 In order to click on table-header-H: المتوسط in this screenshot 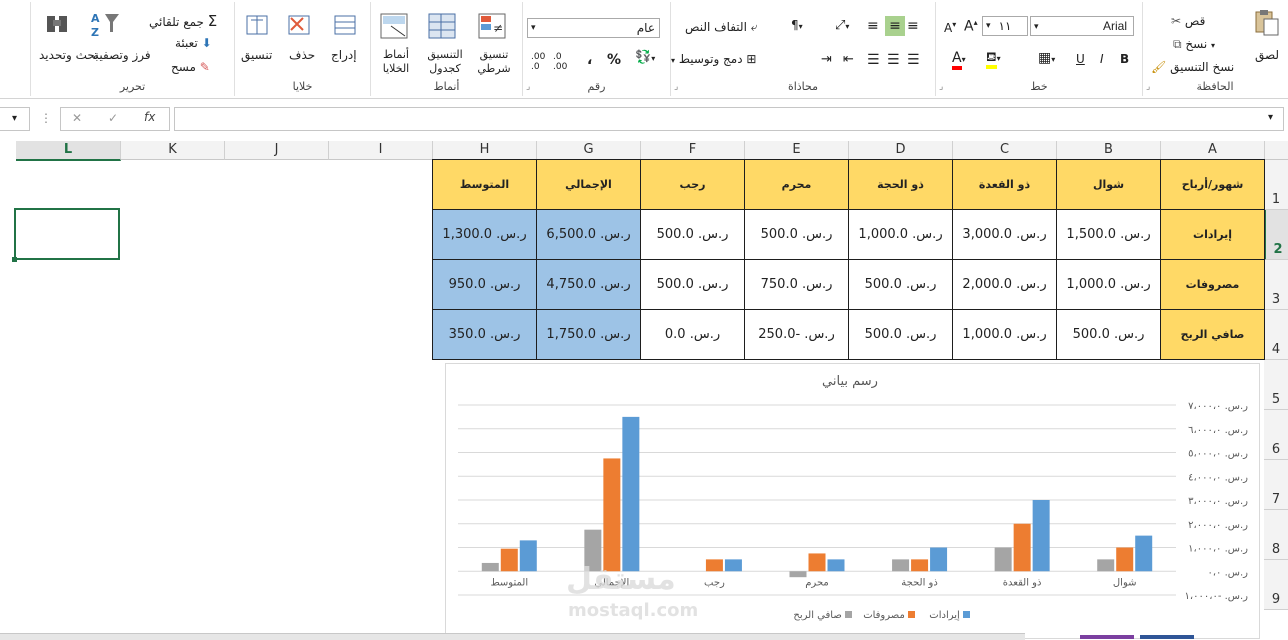, I will do `click(484, 184)`.